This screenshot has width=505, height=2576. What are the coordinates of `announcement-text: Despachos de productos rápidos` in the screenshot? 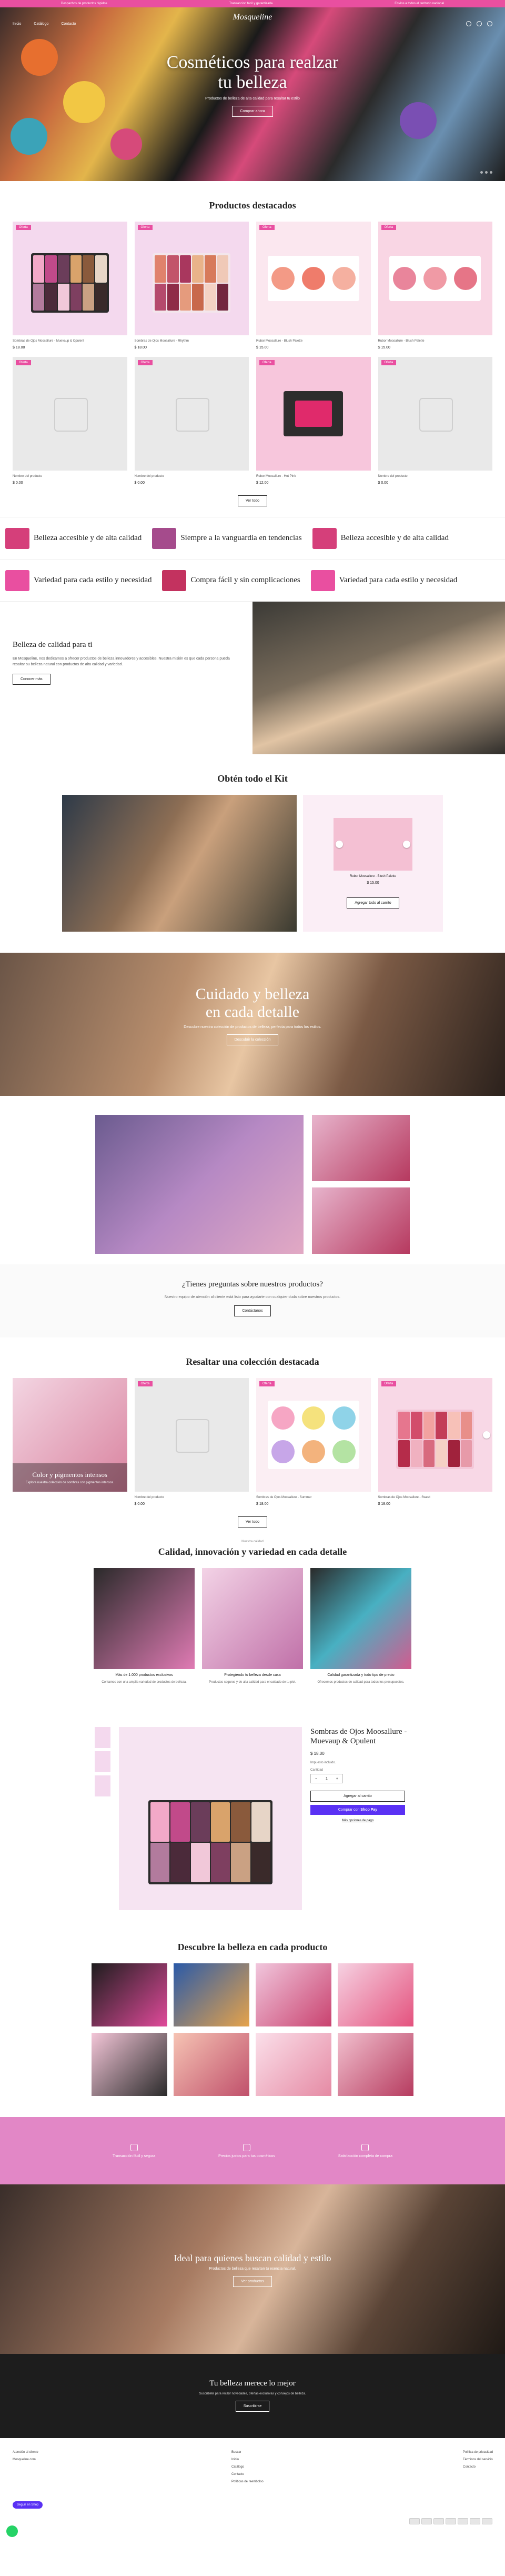 It's located at (84, 4).